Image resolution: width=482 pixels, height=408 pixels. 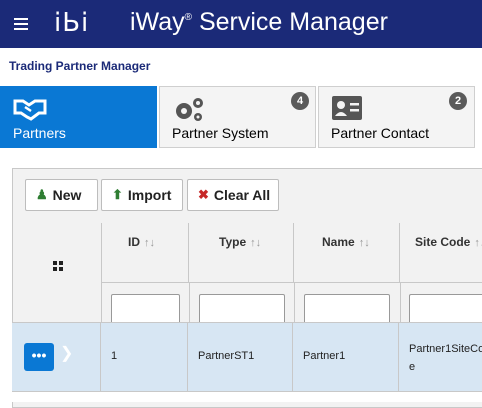 I want to click on clear-all-button: ✖ Clear All, so click(x=233, y=195).